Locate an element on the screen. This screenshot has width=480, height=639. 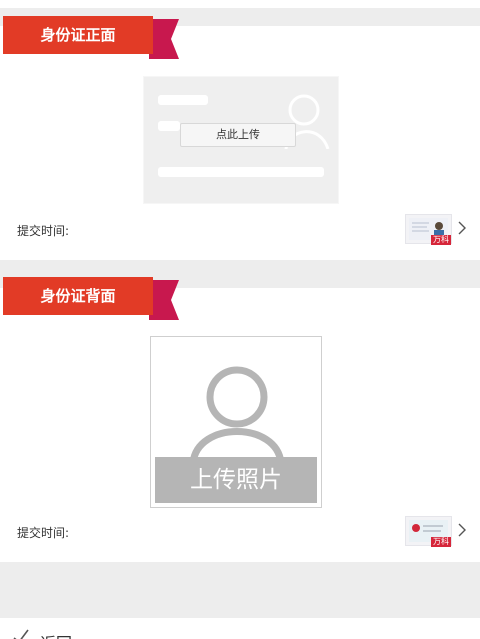
upload-here-button: 点此上传 is located at coordinates (238, 135).